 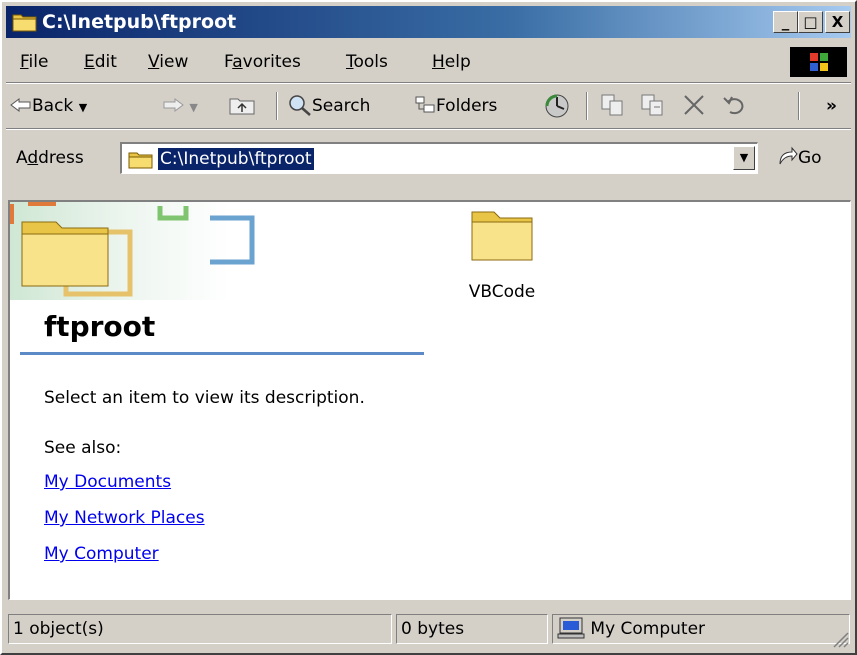 I want to click on up-folder-button, so click(x=242, y=106).